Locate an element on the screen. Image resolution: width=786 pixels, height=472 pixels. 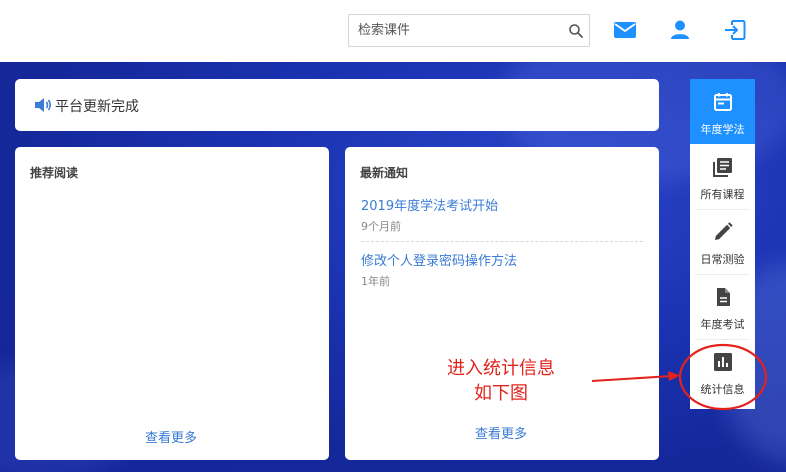
search-input is located at coordinates (456, 30).